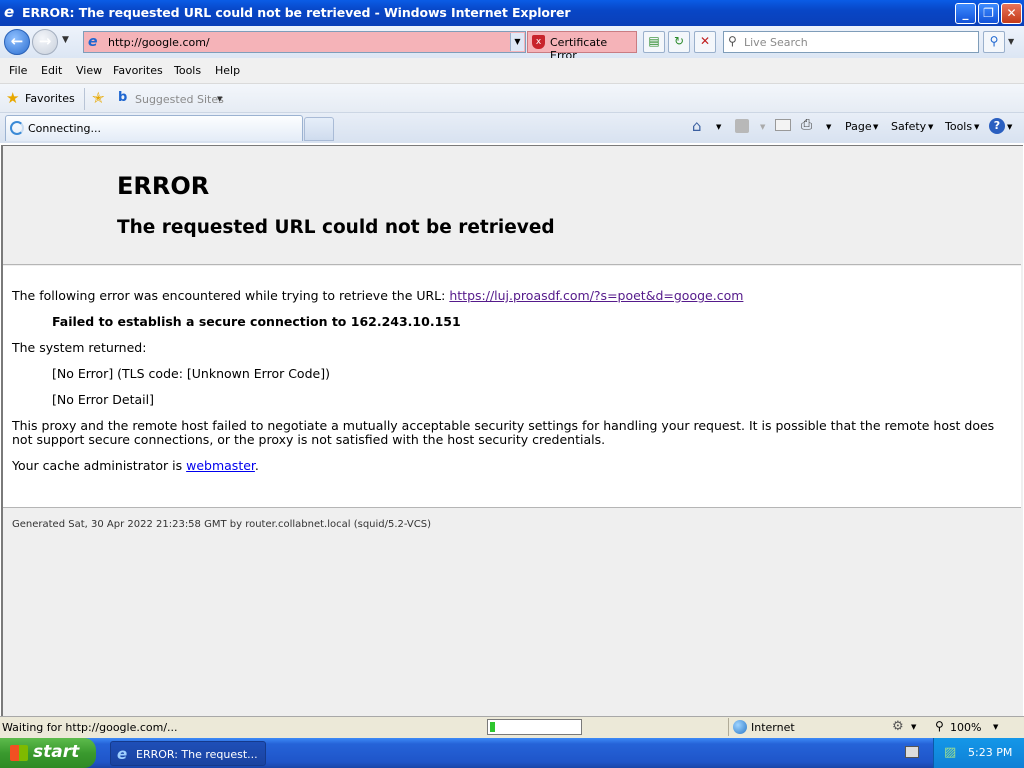  What do you see at coordinates (256, 465) in the screenshot?
I see `admin-suffix: .` at bounding box center [256, 465].